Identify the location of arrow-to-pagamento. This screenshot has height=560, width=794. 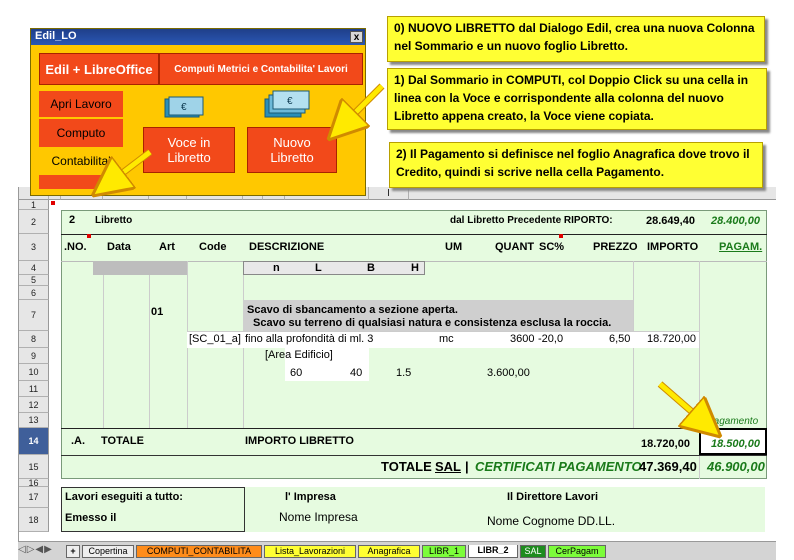
(682, 403).